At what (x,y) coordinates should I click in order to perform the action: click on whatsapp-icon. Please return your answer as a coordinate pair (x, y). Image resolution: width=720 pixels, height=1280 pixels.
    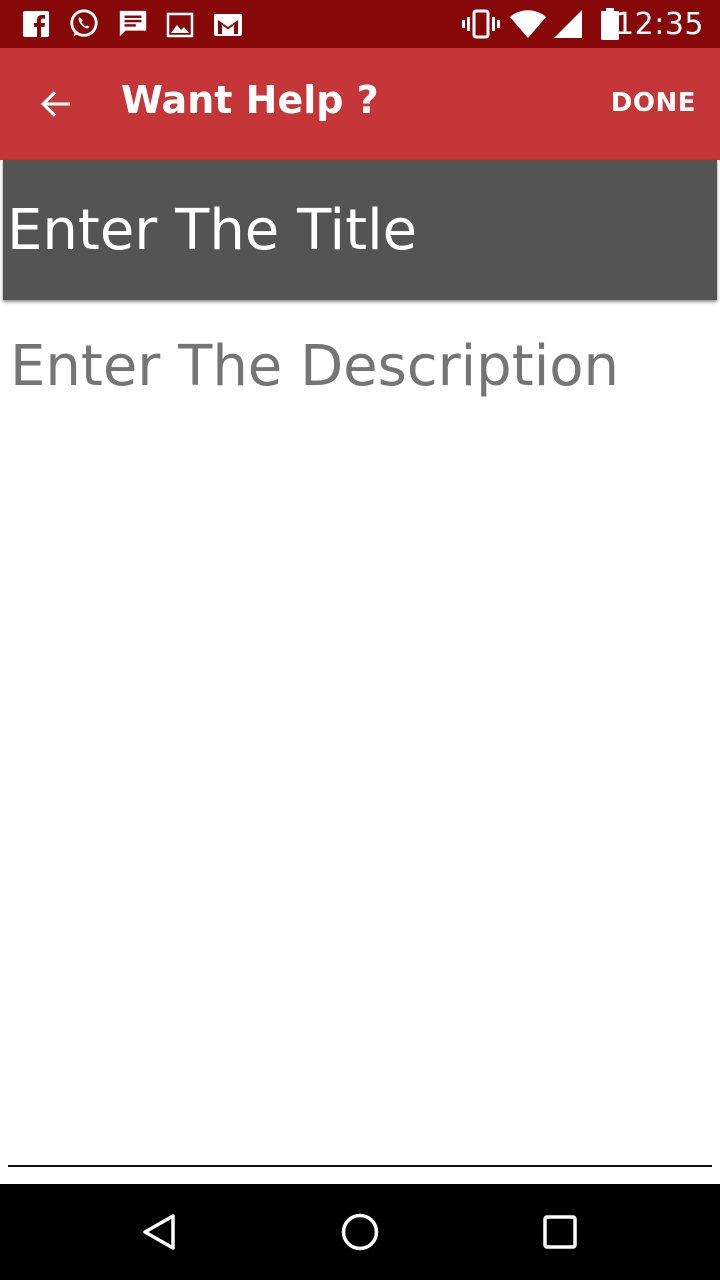
    Looking at the image, I should click on (84, 23).